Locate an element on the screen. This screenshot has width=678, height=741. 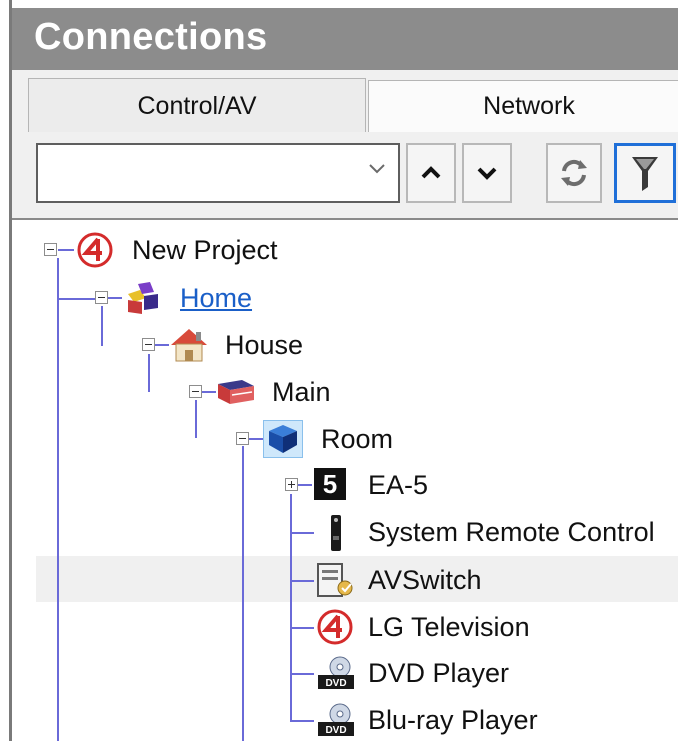
tree-node-system-remote-control: System Remote Control is located at coordinates (465, 532).